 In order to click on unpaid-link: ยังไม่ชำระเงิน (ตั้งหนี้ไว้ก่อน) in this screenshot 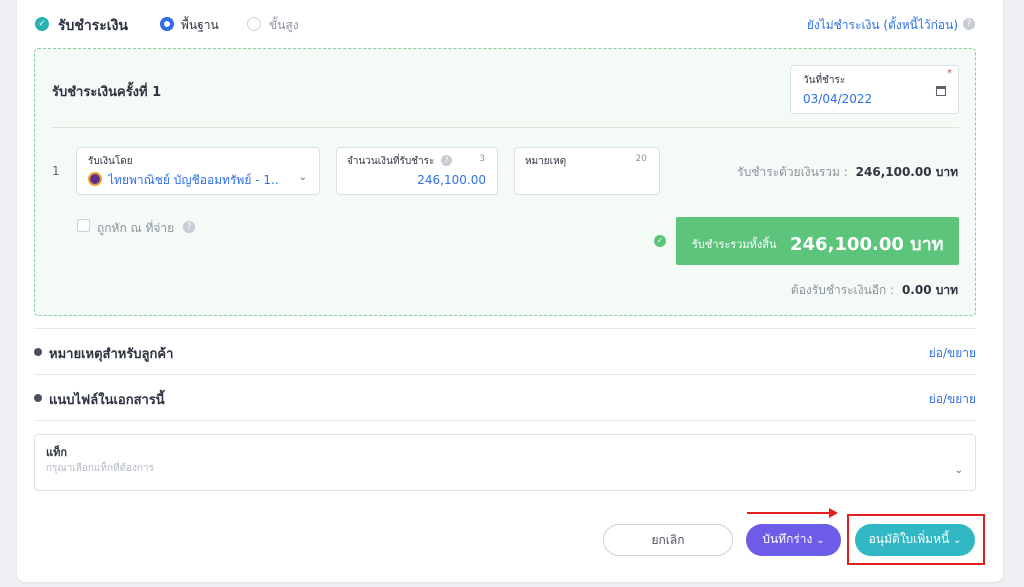, I will do `click(882, 25)`.